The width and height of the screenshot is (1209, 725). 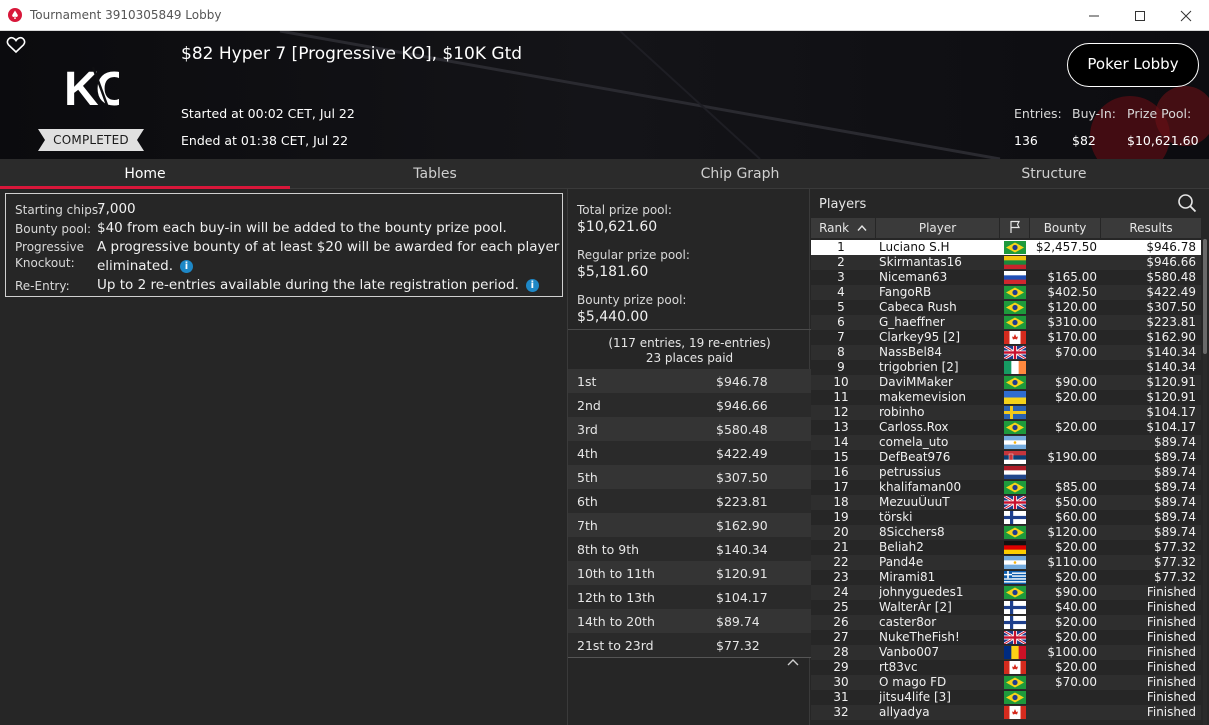 I want to click on entries-label: Entries:, so click(x=1038, y=113).